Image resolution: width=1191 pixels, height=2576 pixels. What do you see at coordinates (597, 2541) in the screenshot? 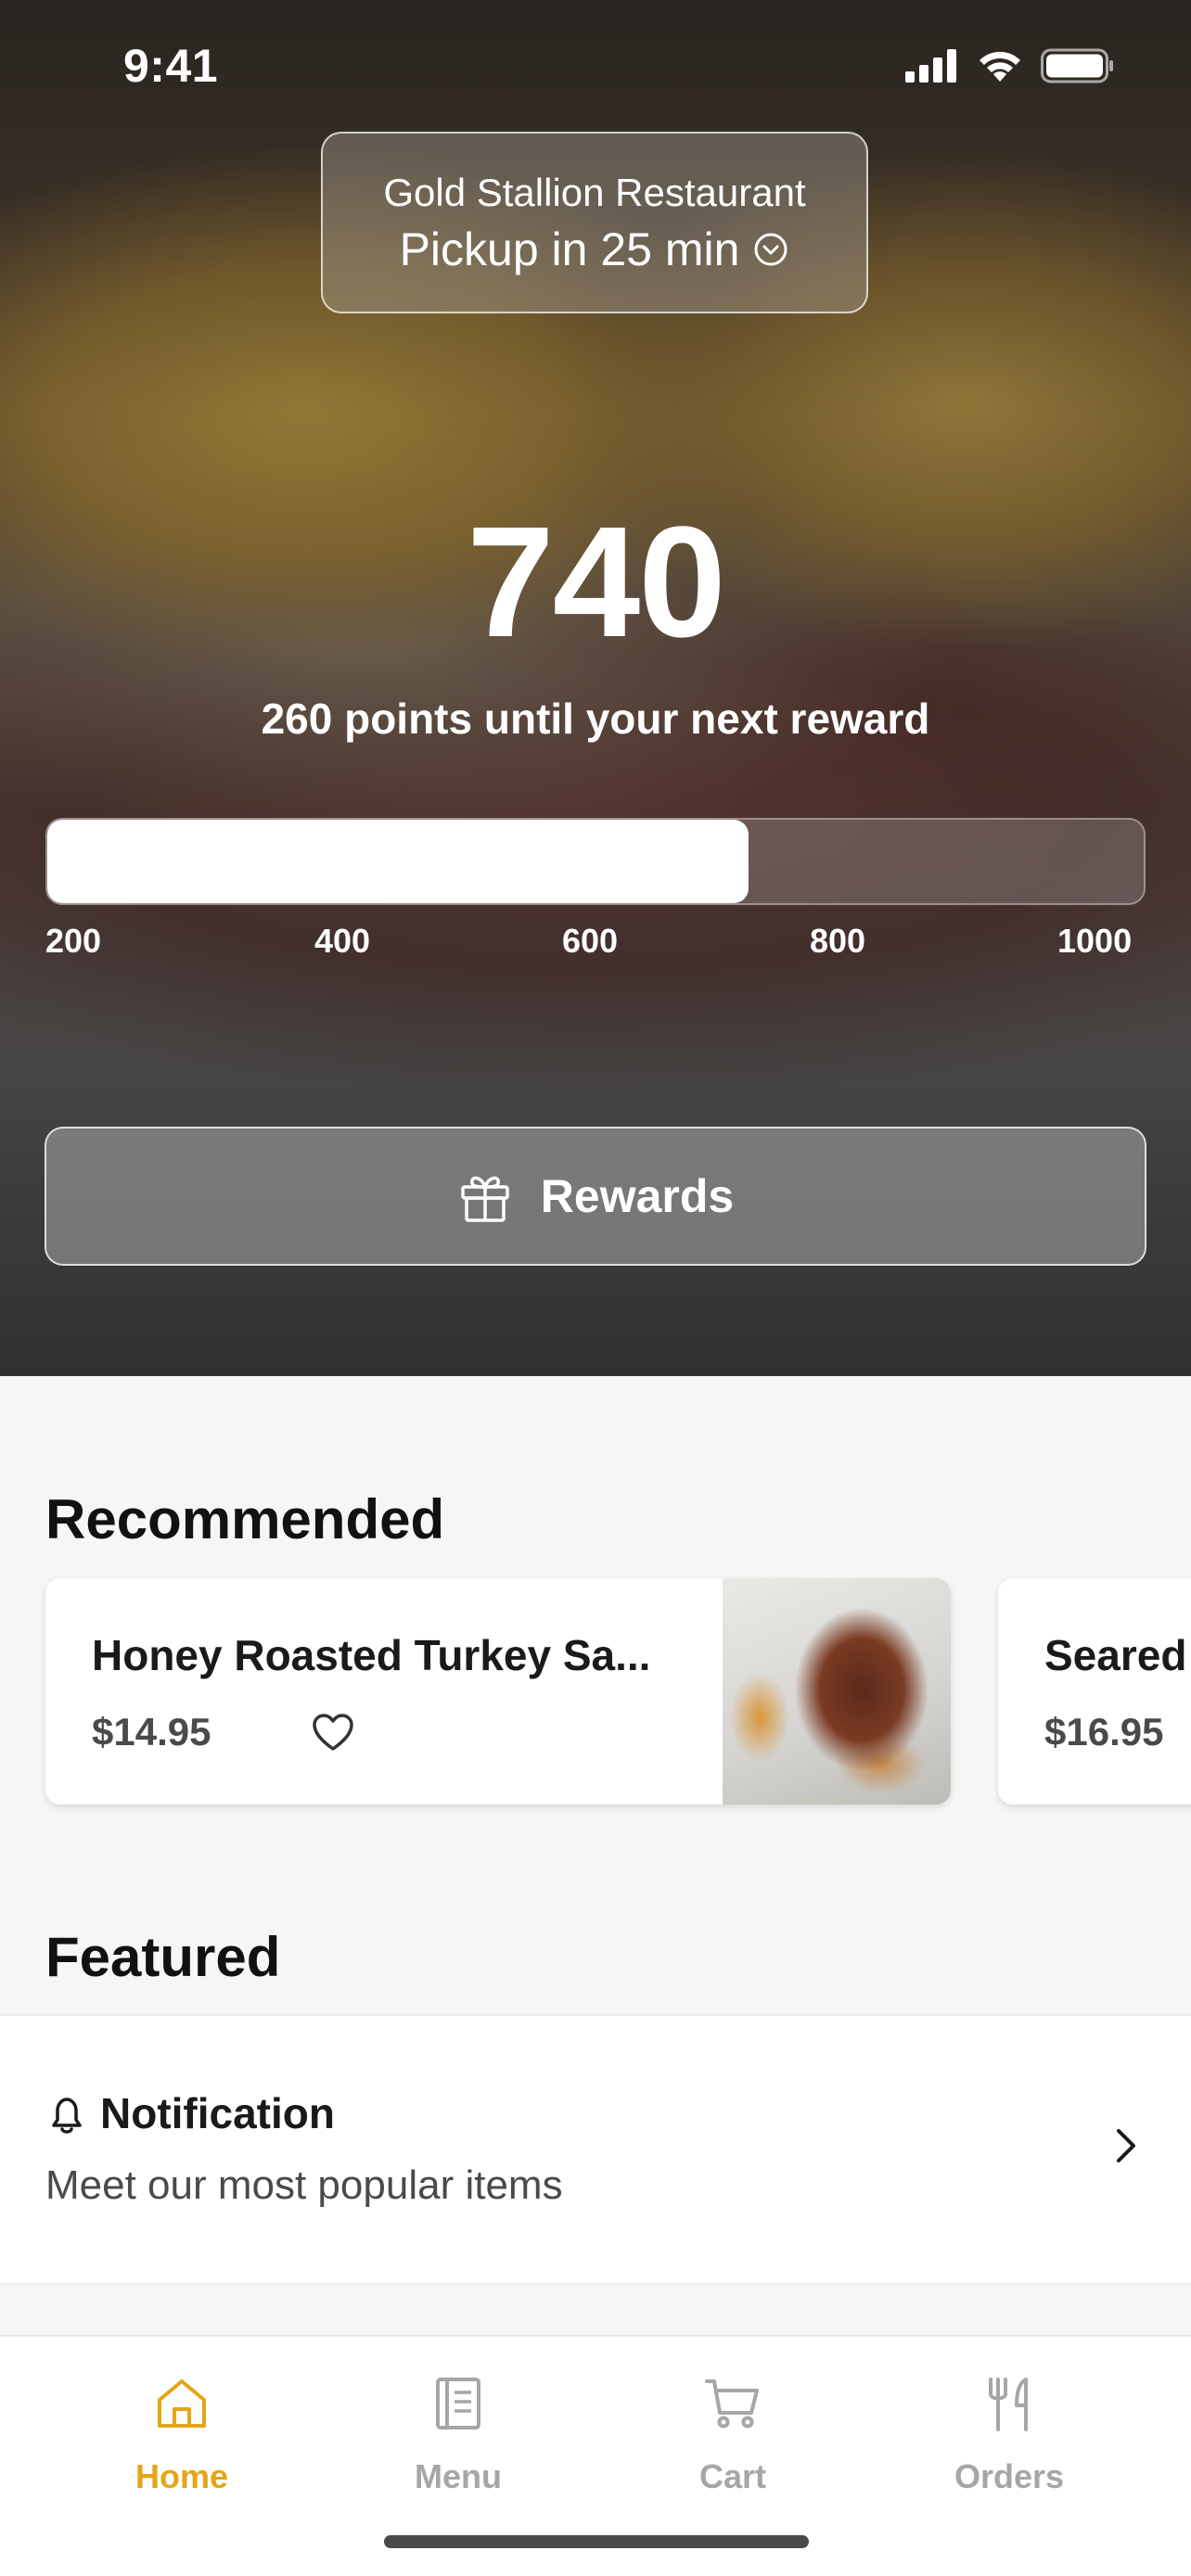
I see `home-indicator` at bounding box center [597, 2541].